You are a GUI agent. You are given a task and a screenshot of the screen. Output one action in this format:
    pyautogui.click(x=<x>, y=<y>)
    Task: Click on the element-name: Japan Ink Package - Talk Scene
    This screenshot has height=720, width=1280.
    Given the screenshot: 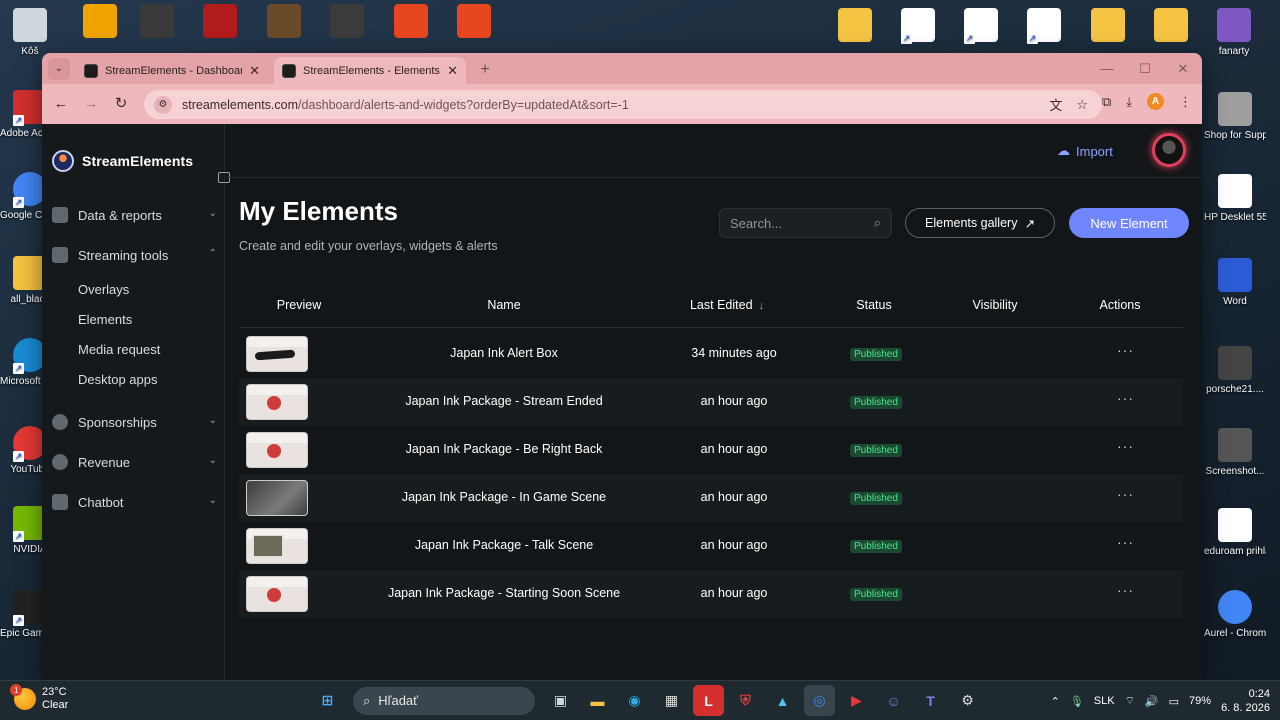 What is the action you would take?
    pyautogui.click(x=504, y=545)
    